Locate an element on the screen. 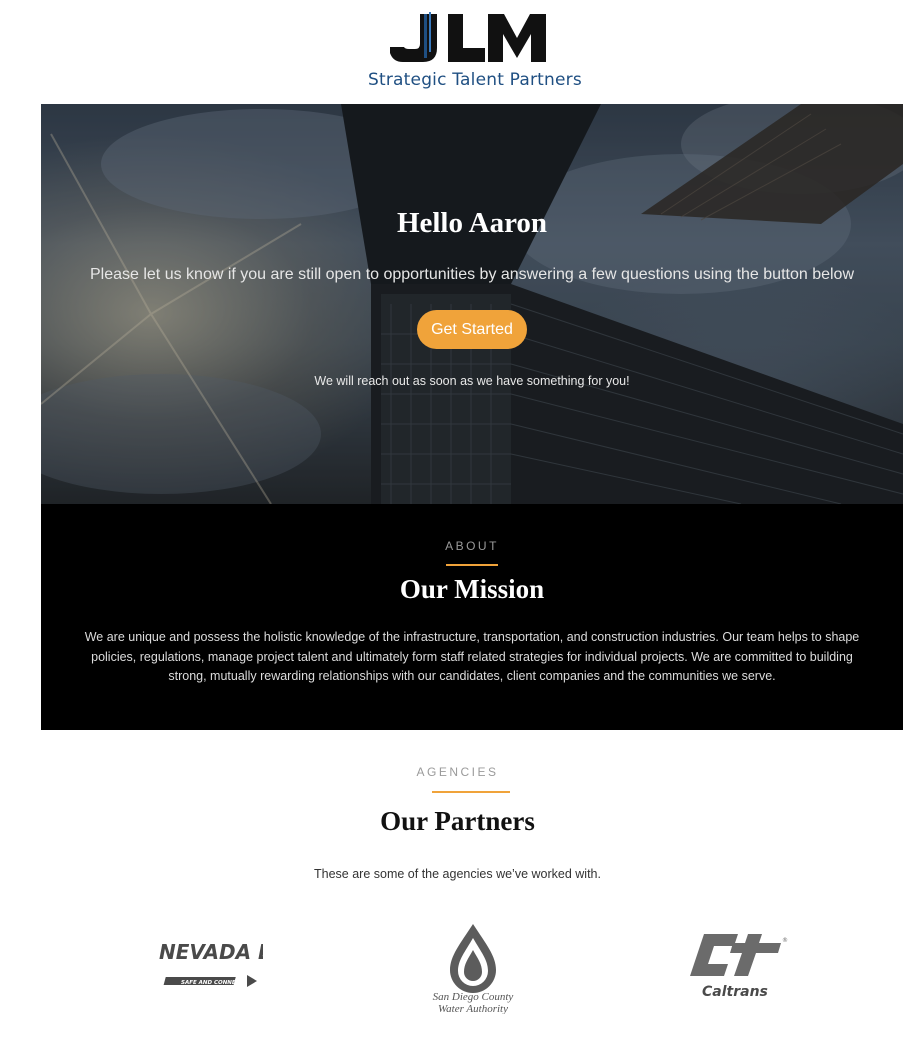  water-drop-icon: San Diego County Water Authority is located at coordinates (473, 969).